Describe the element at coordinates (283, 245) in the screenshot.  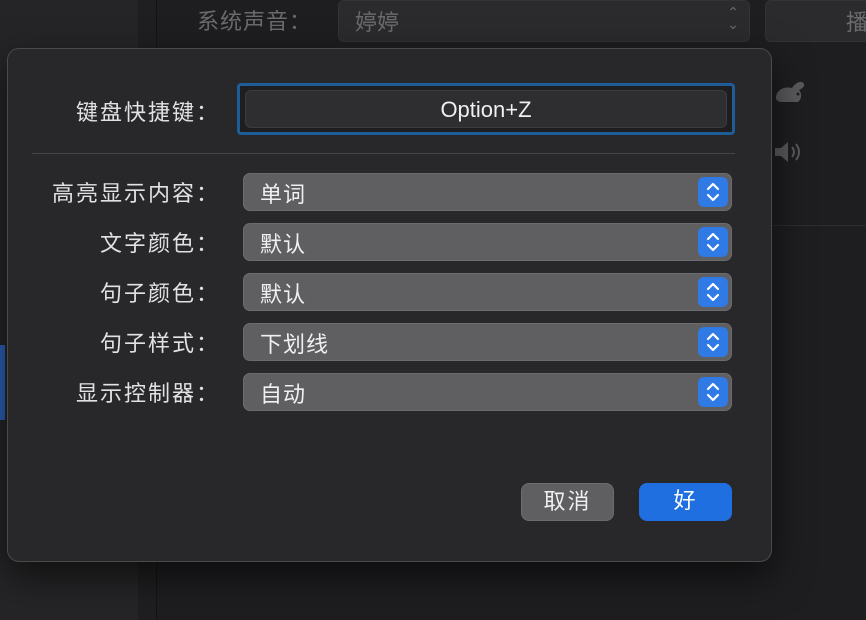
I see `text-color-value: 默认` at that location.